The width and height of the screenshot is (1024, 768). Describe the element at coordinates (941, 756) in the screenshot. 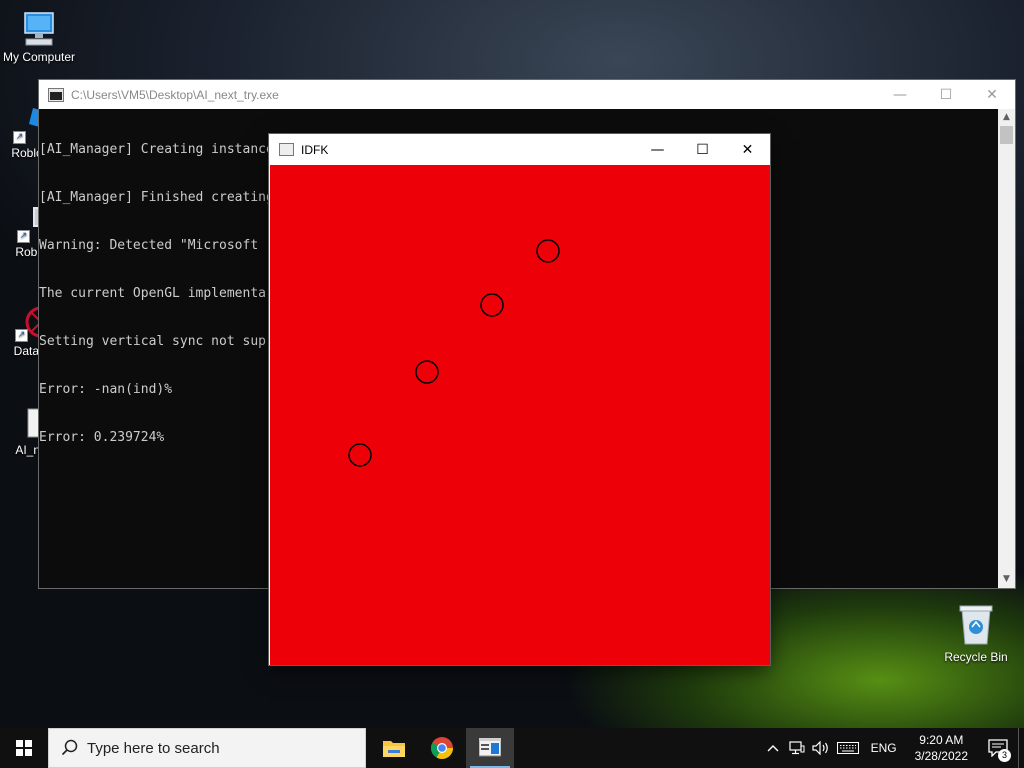

I see `clock-date: 3/28/2022` at that location.